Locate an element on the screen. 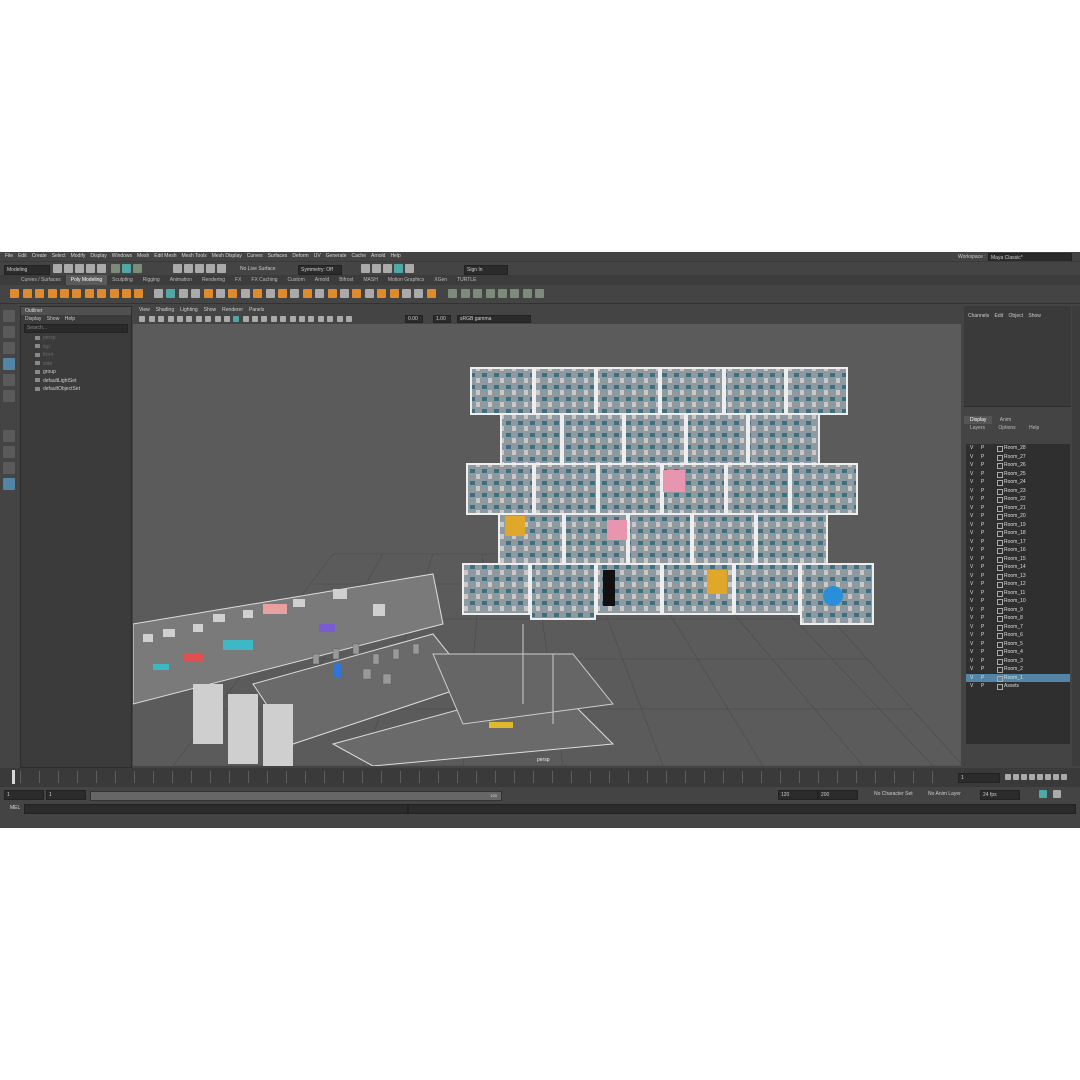  viewport-menu-lighting: Lighting is located at coordinates (189, 310).